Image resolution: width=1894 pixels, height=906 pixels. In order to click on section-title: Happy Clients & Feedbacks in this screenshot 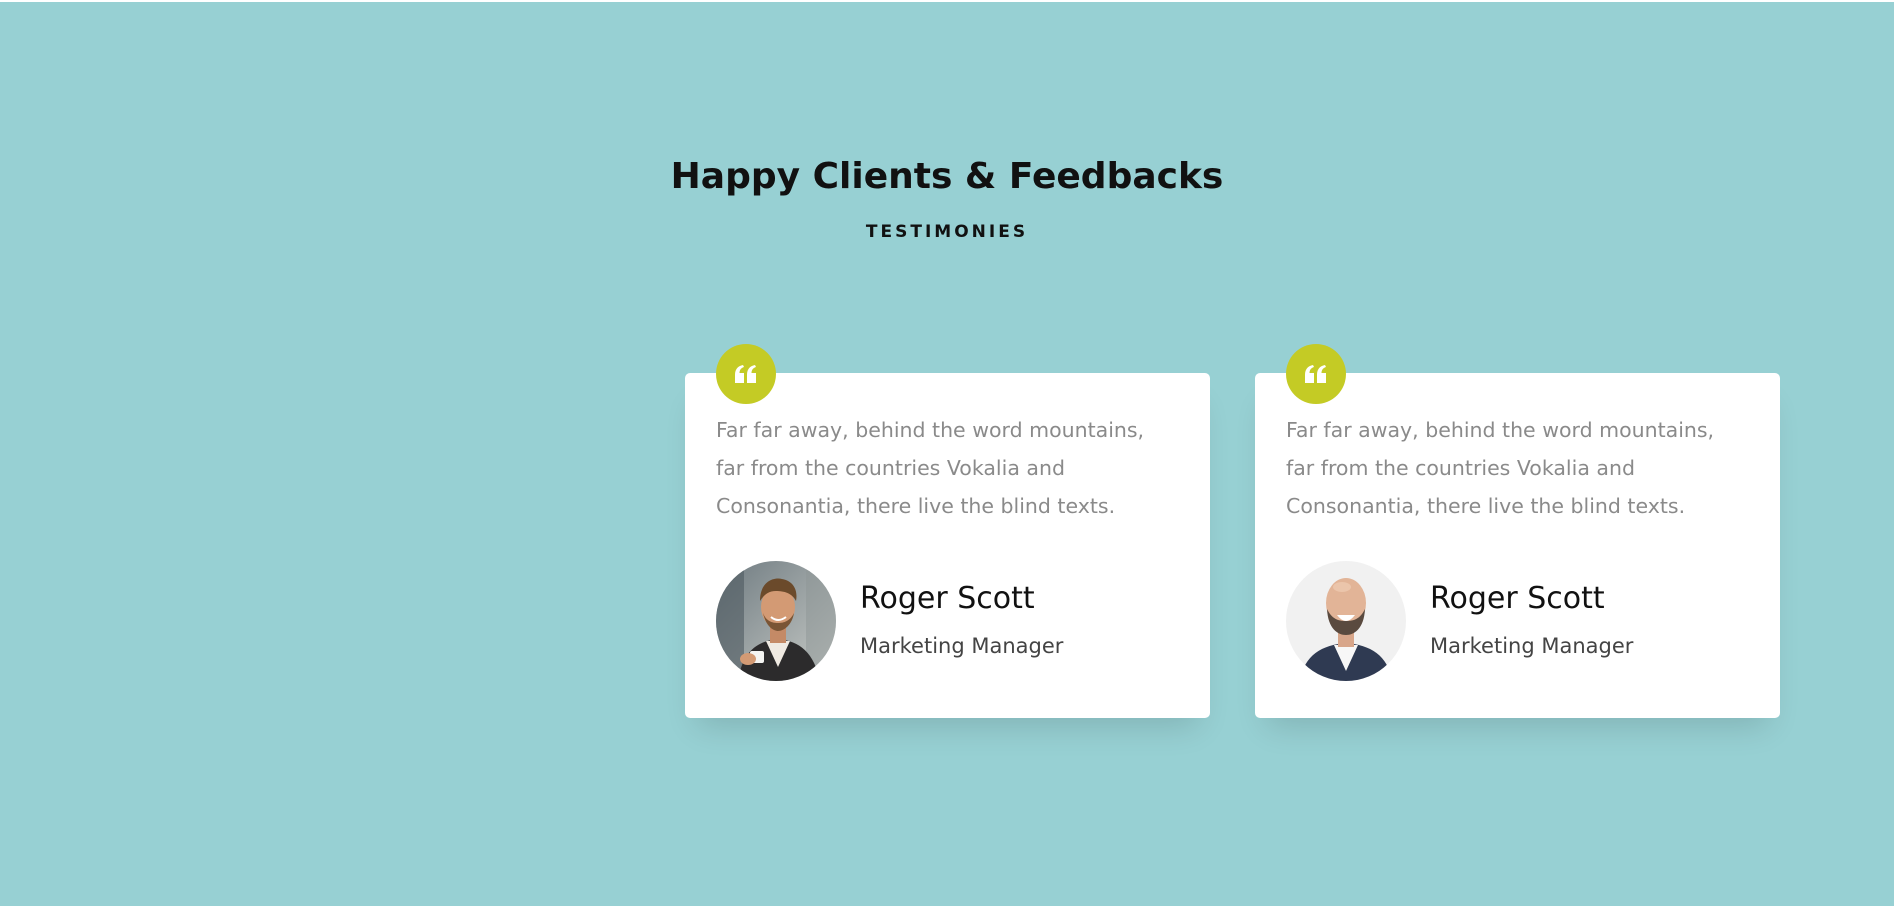, I will do `click(947, 176)`.